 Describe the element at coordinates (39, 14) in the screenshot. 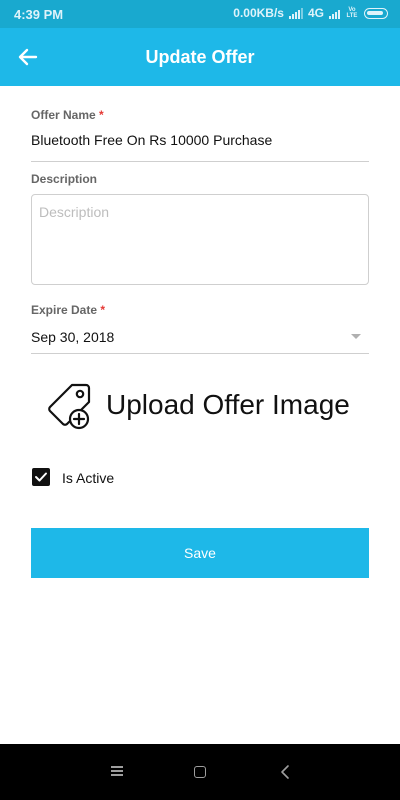

I see `status-time: 4:39 PM` at that location.